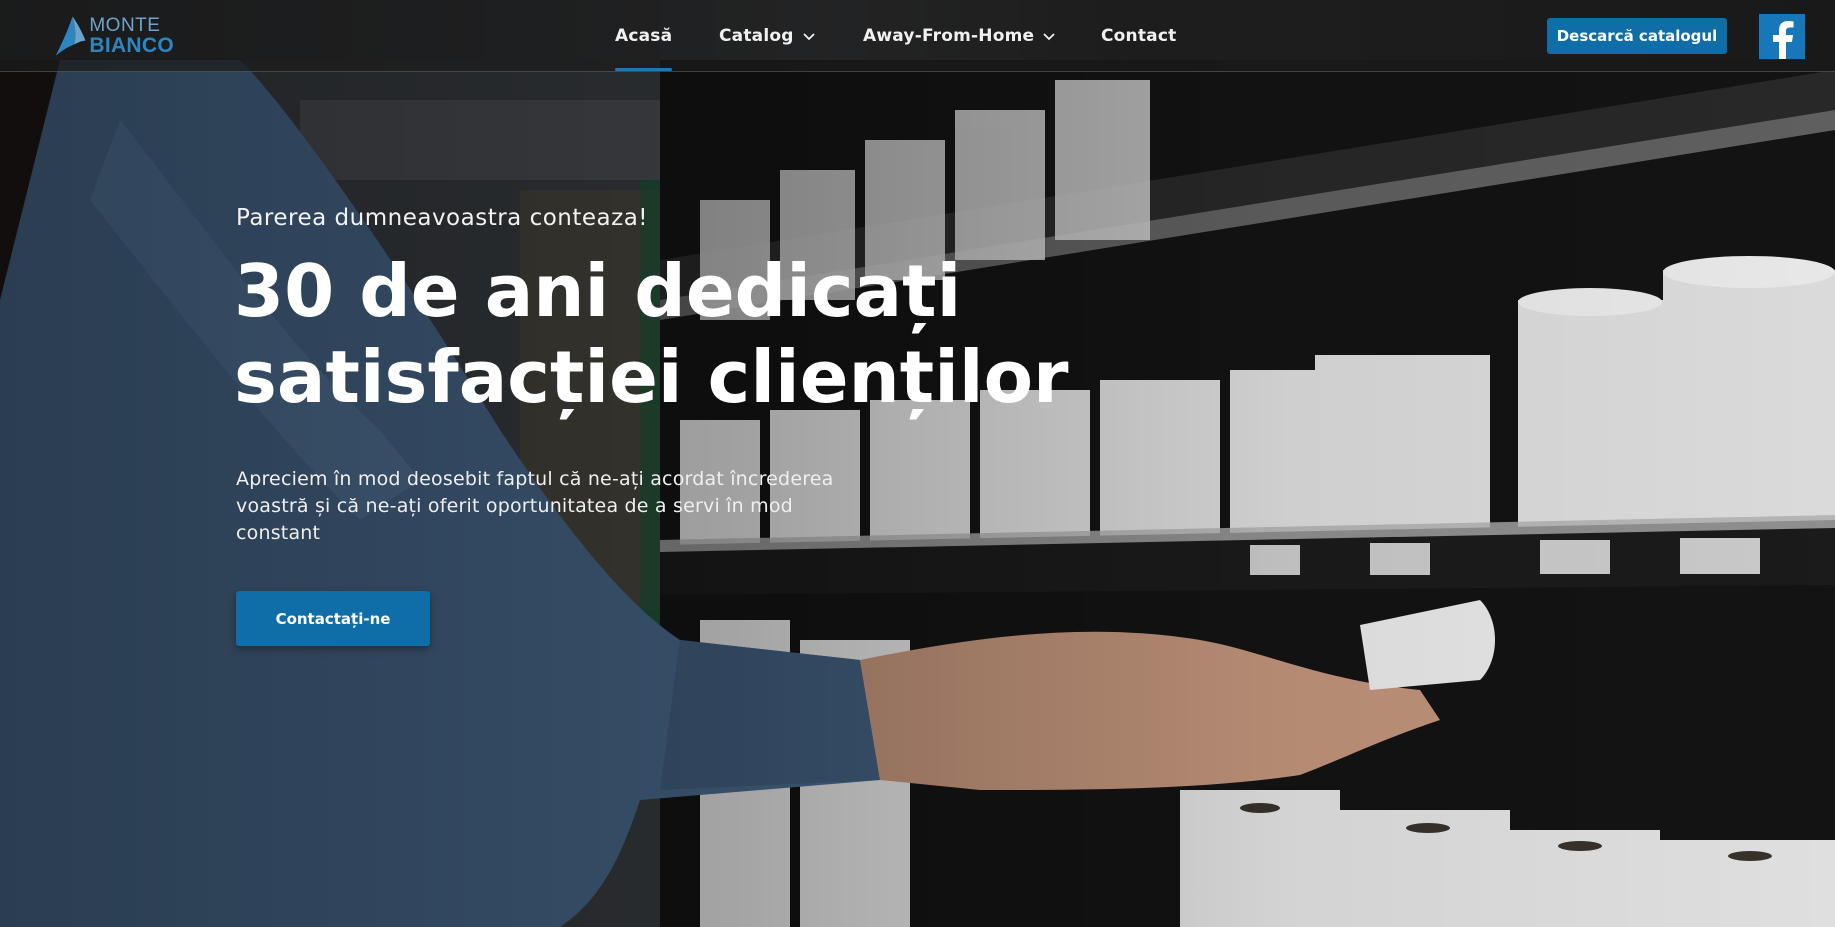  What do you see at coordinates (125, 25) in the screenshot?
I see `logo-text-line1: MONTE` at bounding box center [125, 25].